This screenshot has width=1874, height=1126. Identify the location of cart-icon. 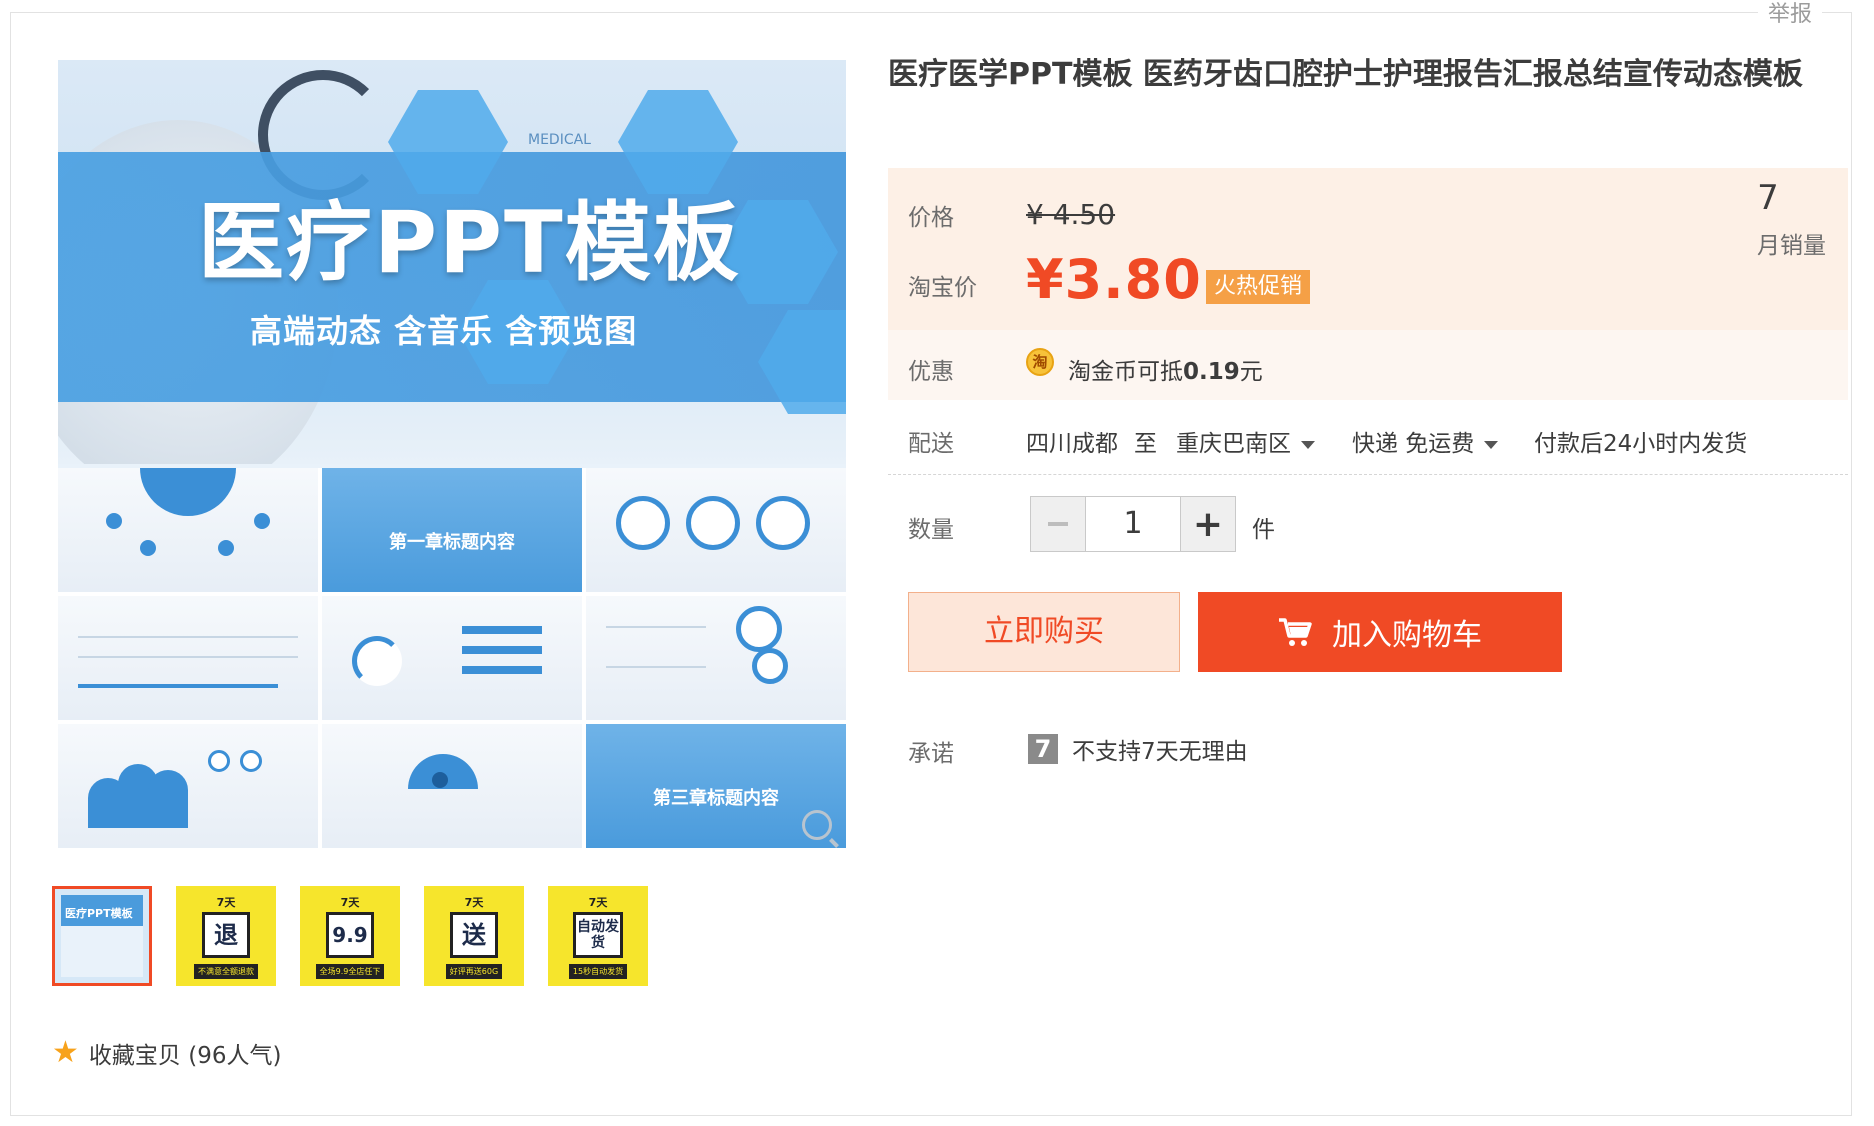
(1295, 632).